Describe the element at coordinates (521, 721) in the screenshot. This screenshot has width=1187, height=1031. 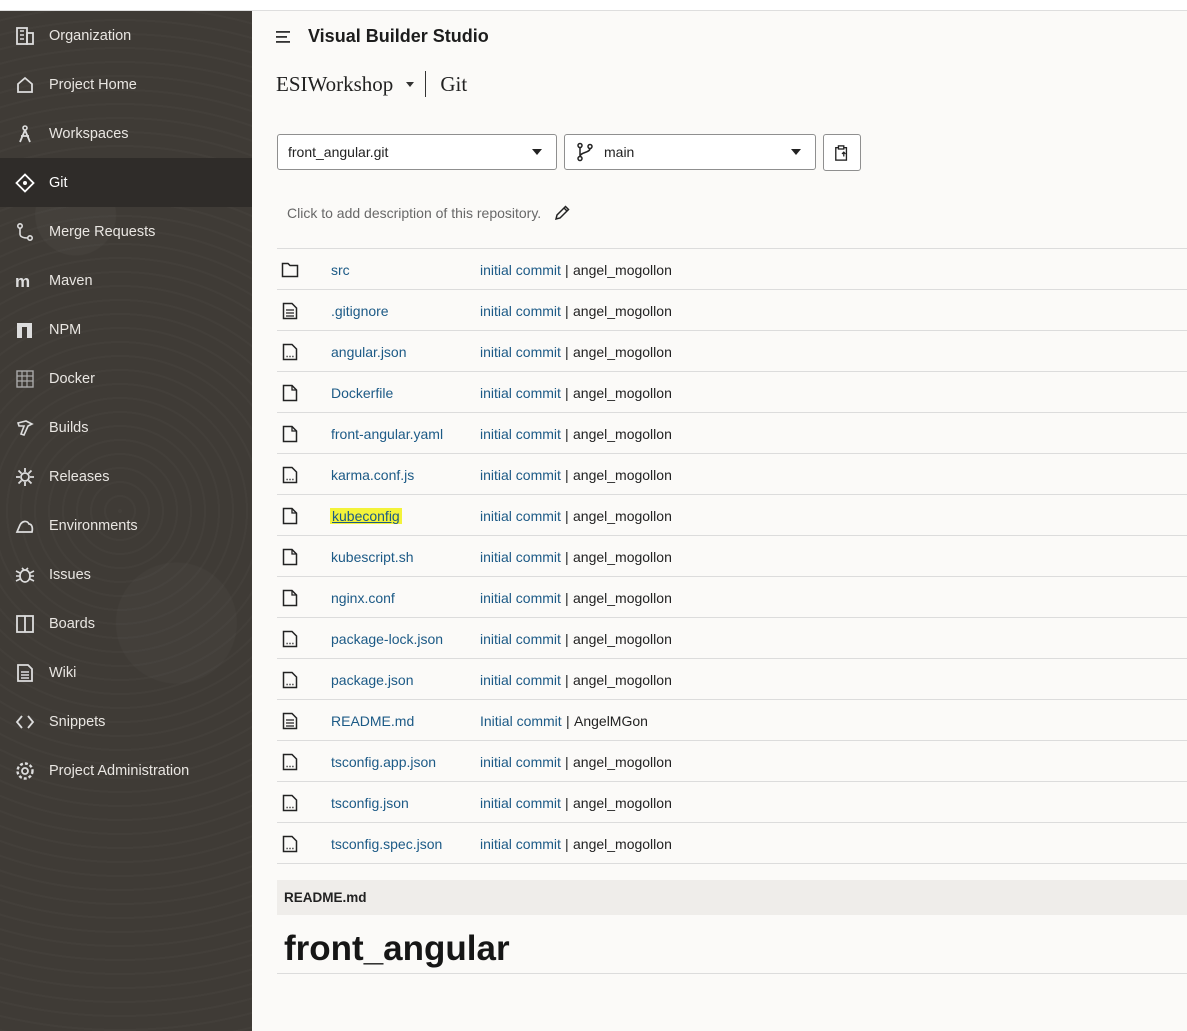
I see `commit-message-link: Initial commit` at that location.